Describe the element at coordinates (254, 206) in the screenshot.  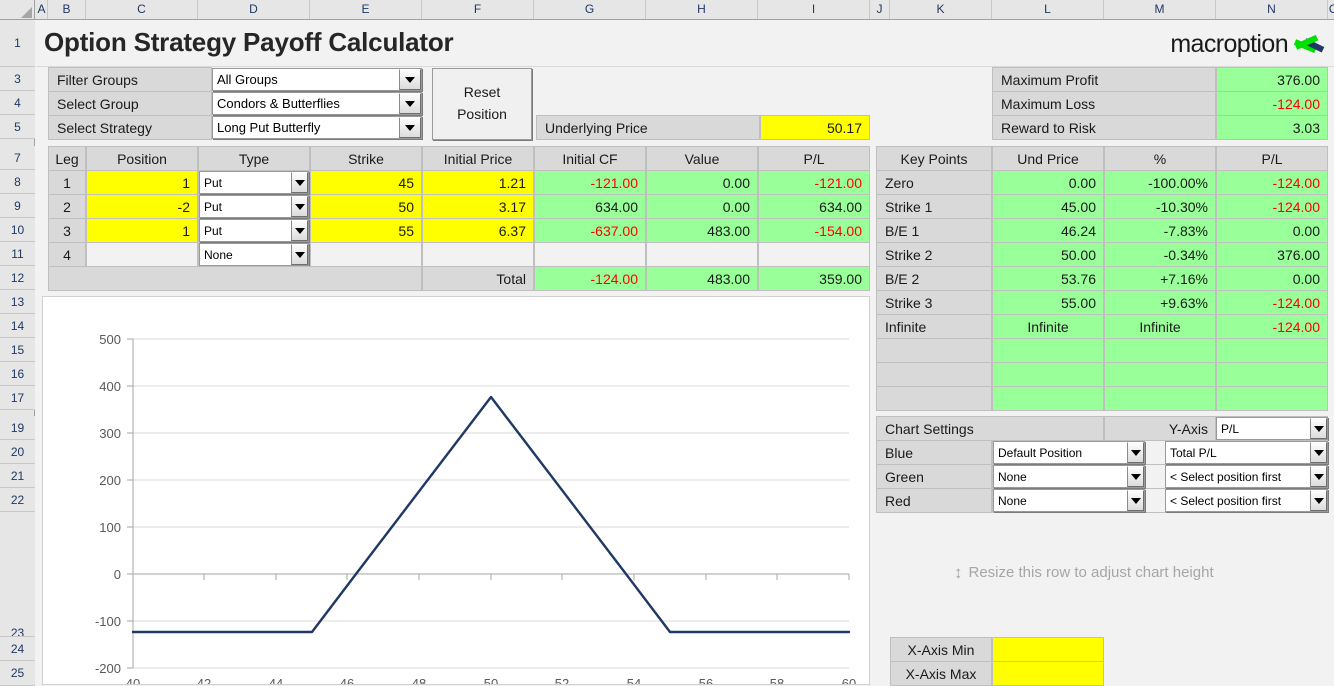
I see `leg-type-dropdown-2: Put` at that location.